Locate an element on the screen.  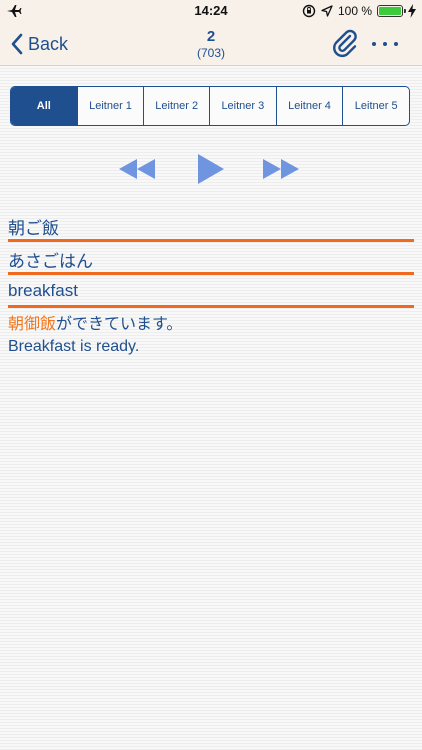
battery-fill is located at coordinates (390, 11).